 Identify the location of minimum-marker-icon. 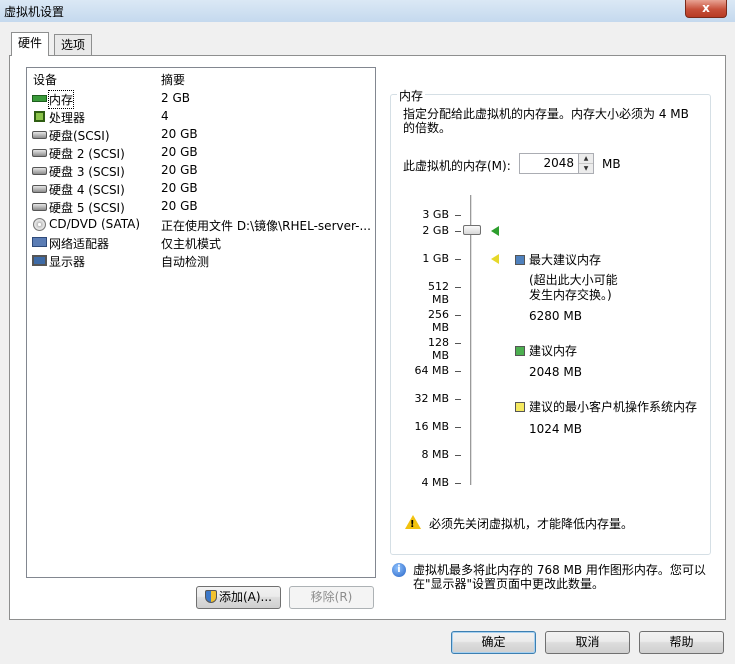
(495, 259).